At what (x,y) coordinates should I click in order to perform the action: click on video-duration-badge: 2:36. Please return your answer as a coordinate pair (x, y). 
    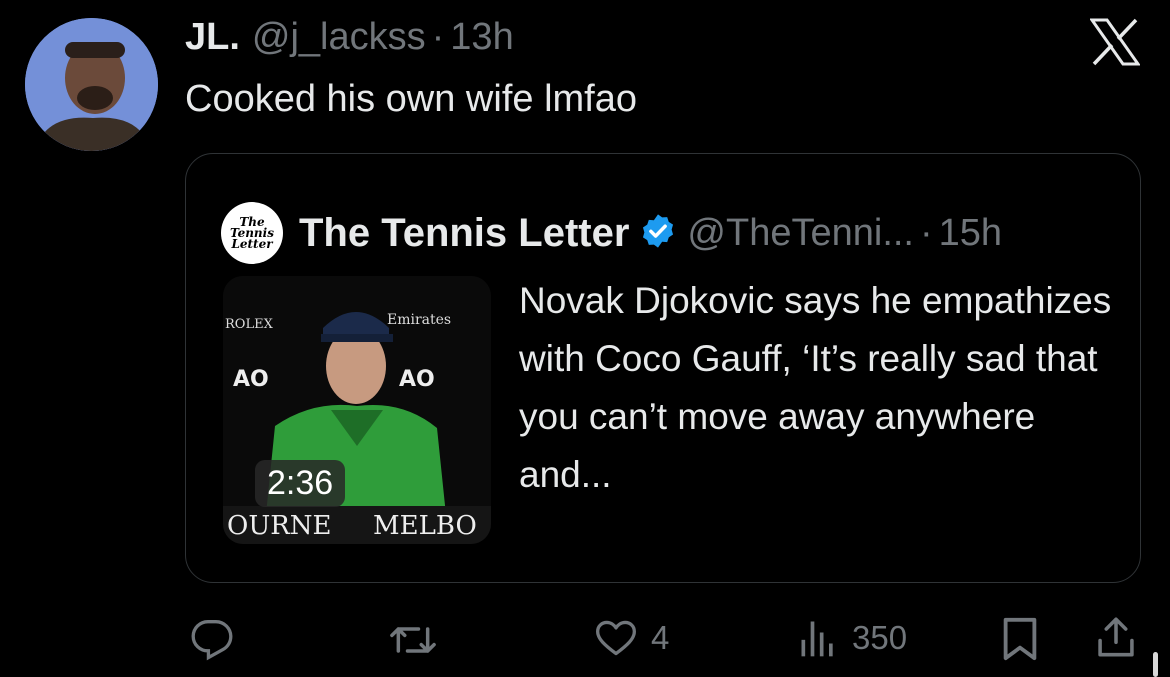
    Looking at the image, I should click on (300, 483).